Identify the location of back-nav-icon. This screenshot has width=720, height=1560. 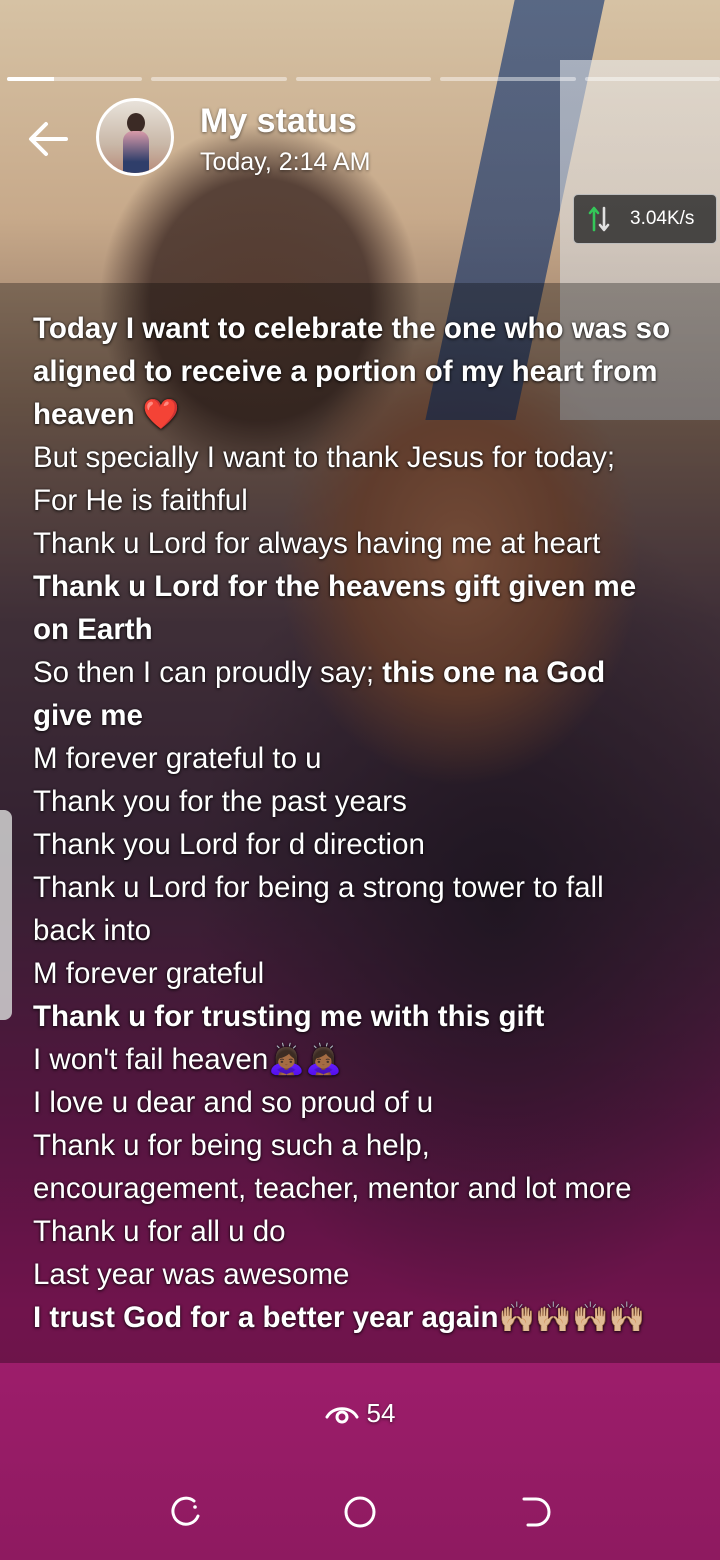
(536, 1512).